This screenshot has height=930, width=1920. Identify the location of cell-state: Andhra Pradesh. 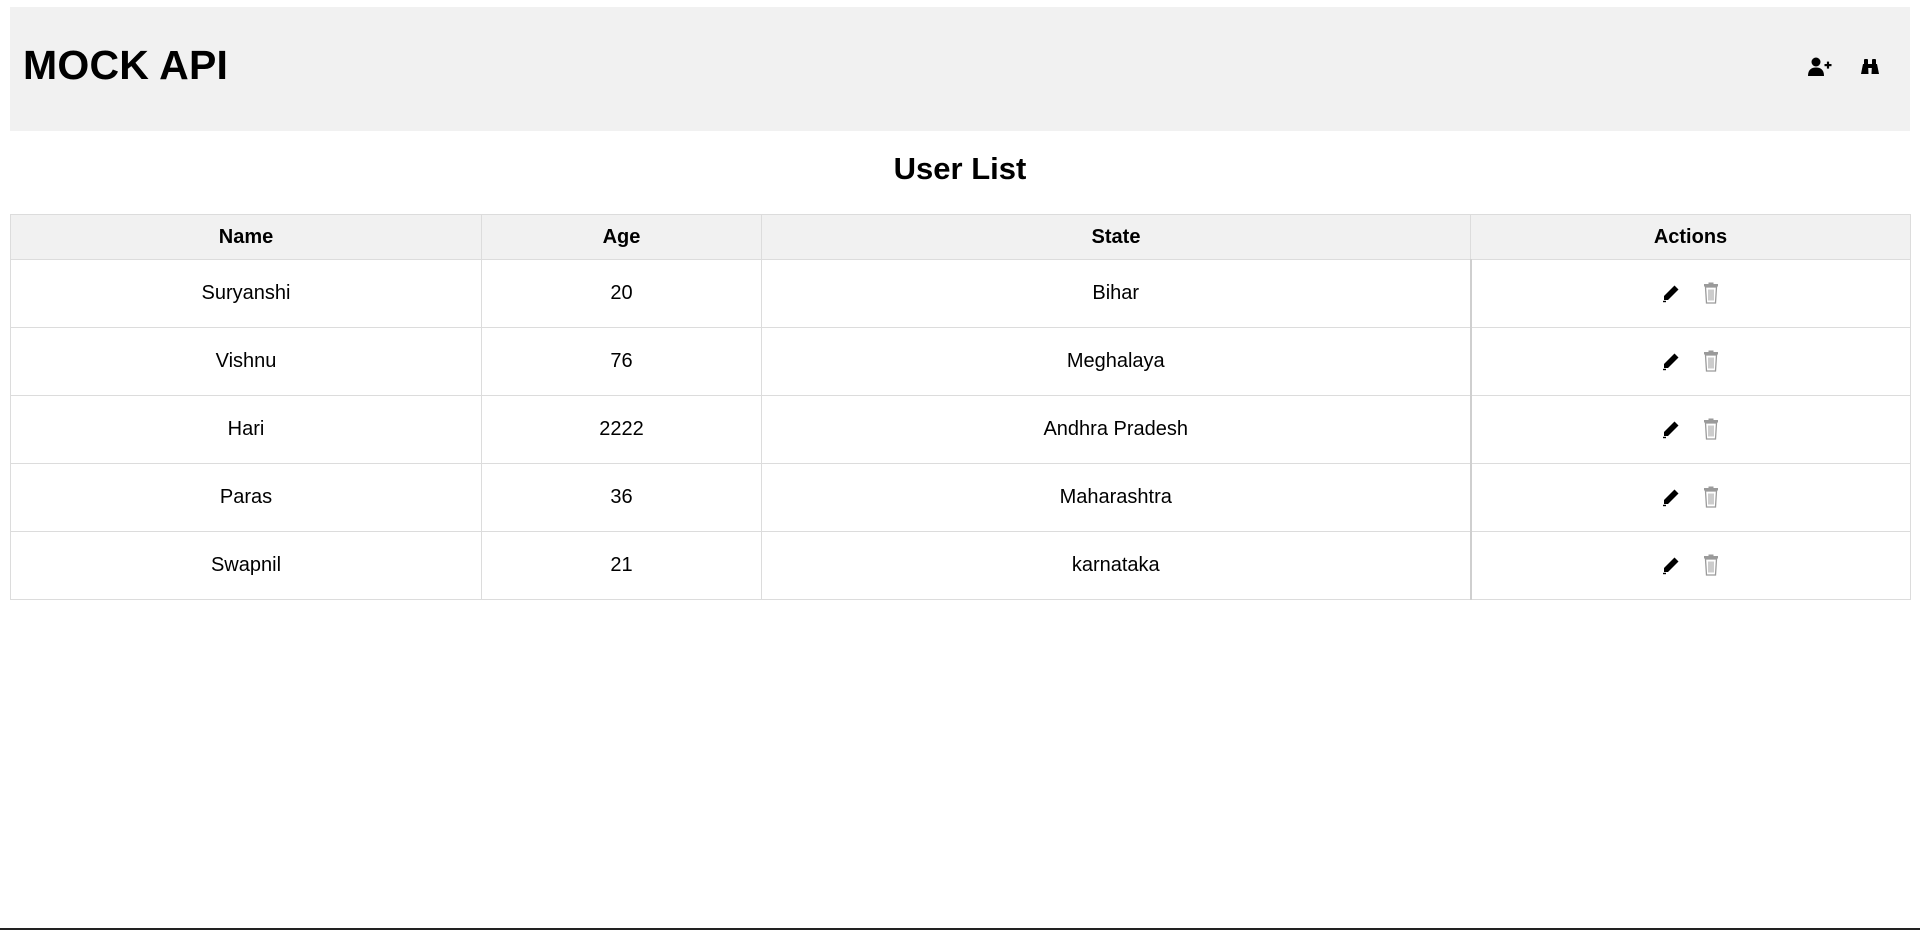
(1116, 429).